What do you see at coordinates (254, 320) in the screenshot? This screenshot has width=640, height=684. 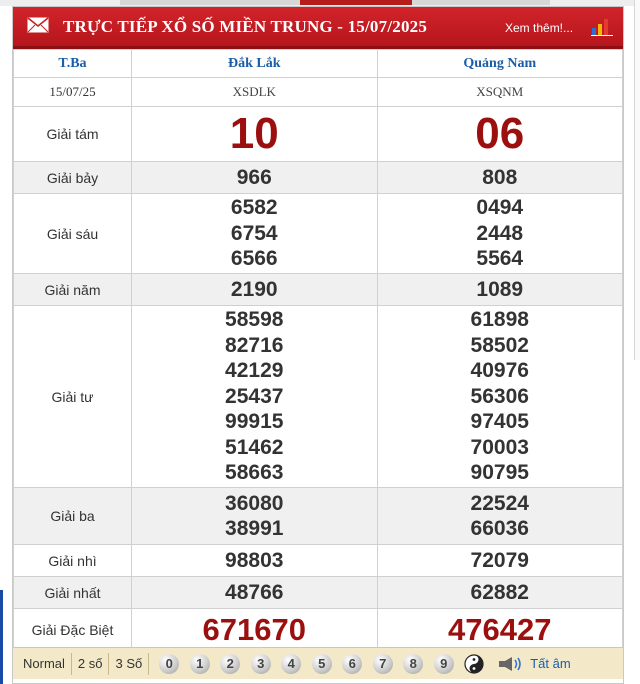 I see `prize-number: 58598` at bounding box center [254, 320].